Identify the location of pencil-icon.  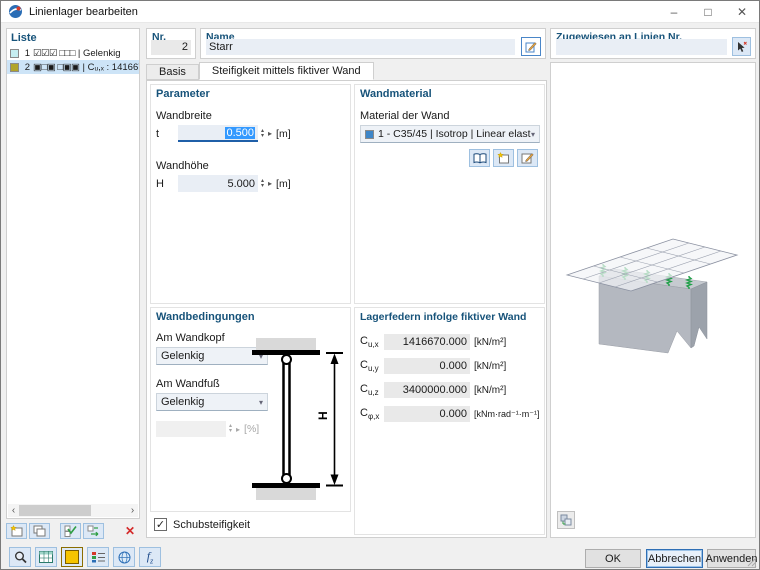
(531, 46).